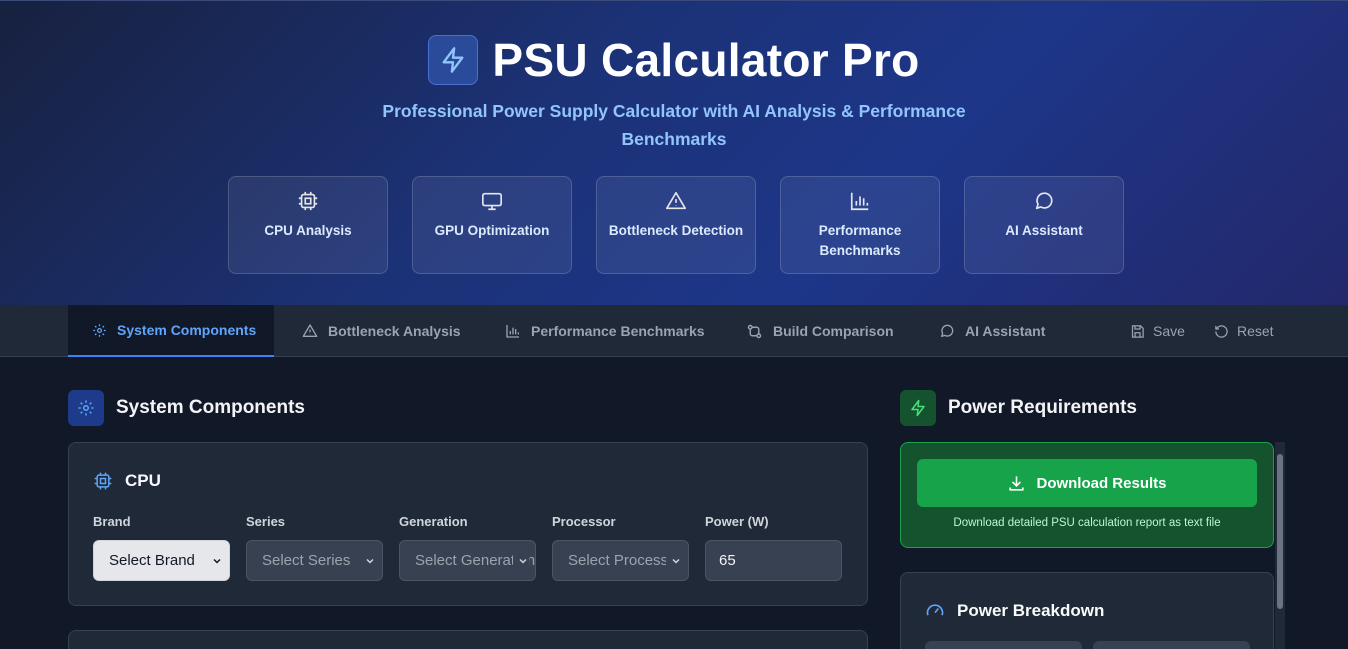  Describe the element at coordinates (935, 610) in the screenshot. I see `gauge-icon` at that location.